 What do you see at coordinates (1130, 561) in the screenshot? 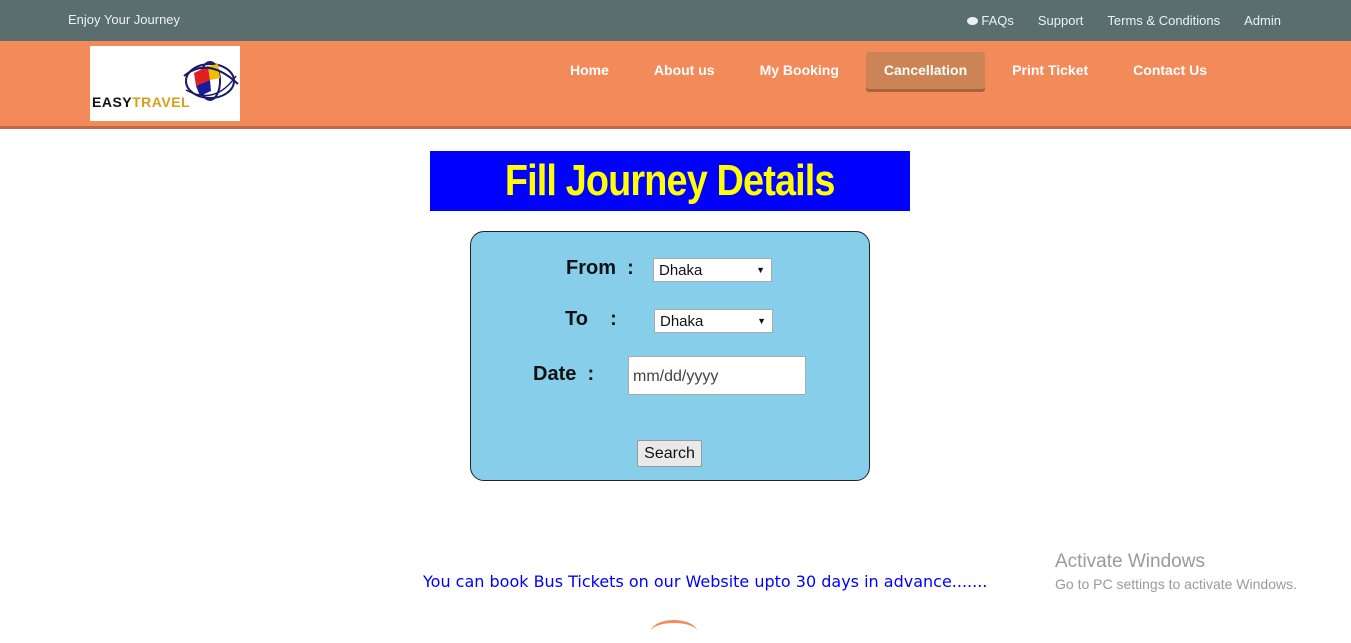
I see `watermark-title: Activate Windows` at bounding box center [1130, 561].